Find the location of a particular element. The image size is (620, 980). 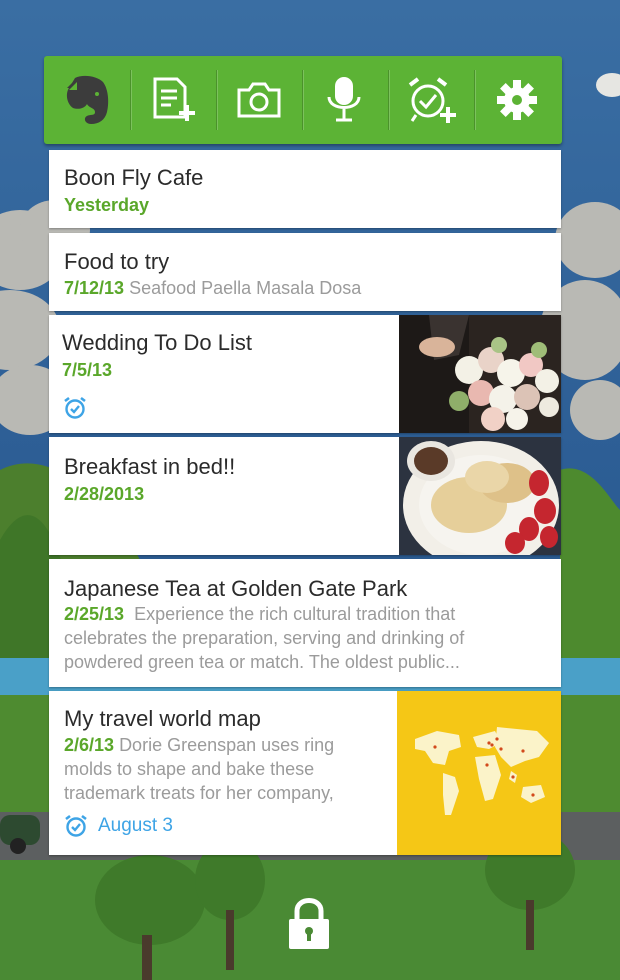

note-date: 7/12/13 is located at coordinates (94, 288).